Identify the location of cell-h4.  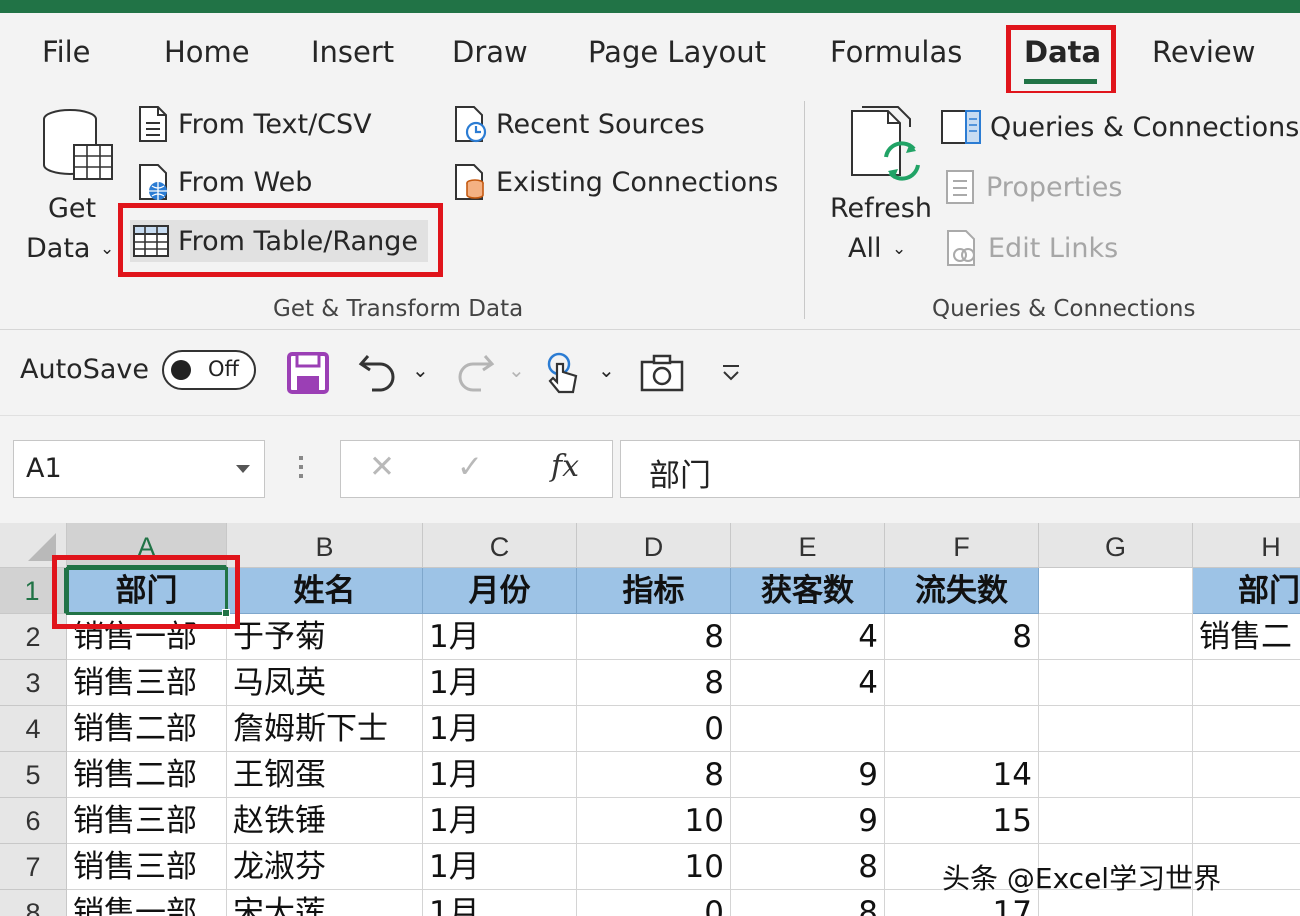
(1246, 729).